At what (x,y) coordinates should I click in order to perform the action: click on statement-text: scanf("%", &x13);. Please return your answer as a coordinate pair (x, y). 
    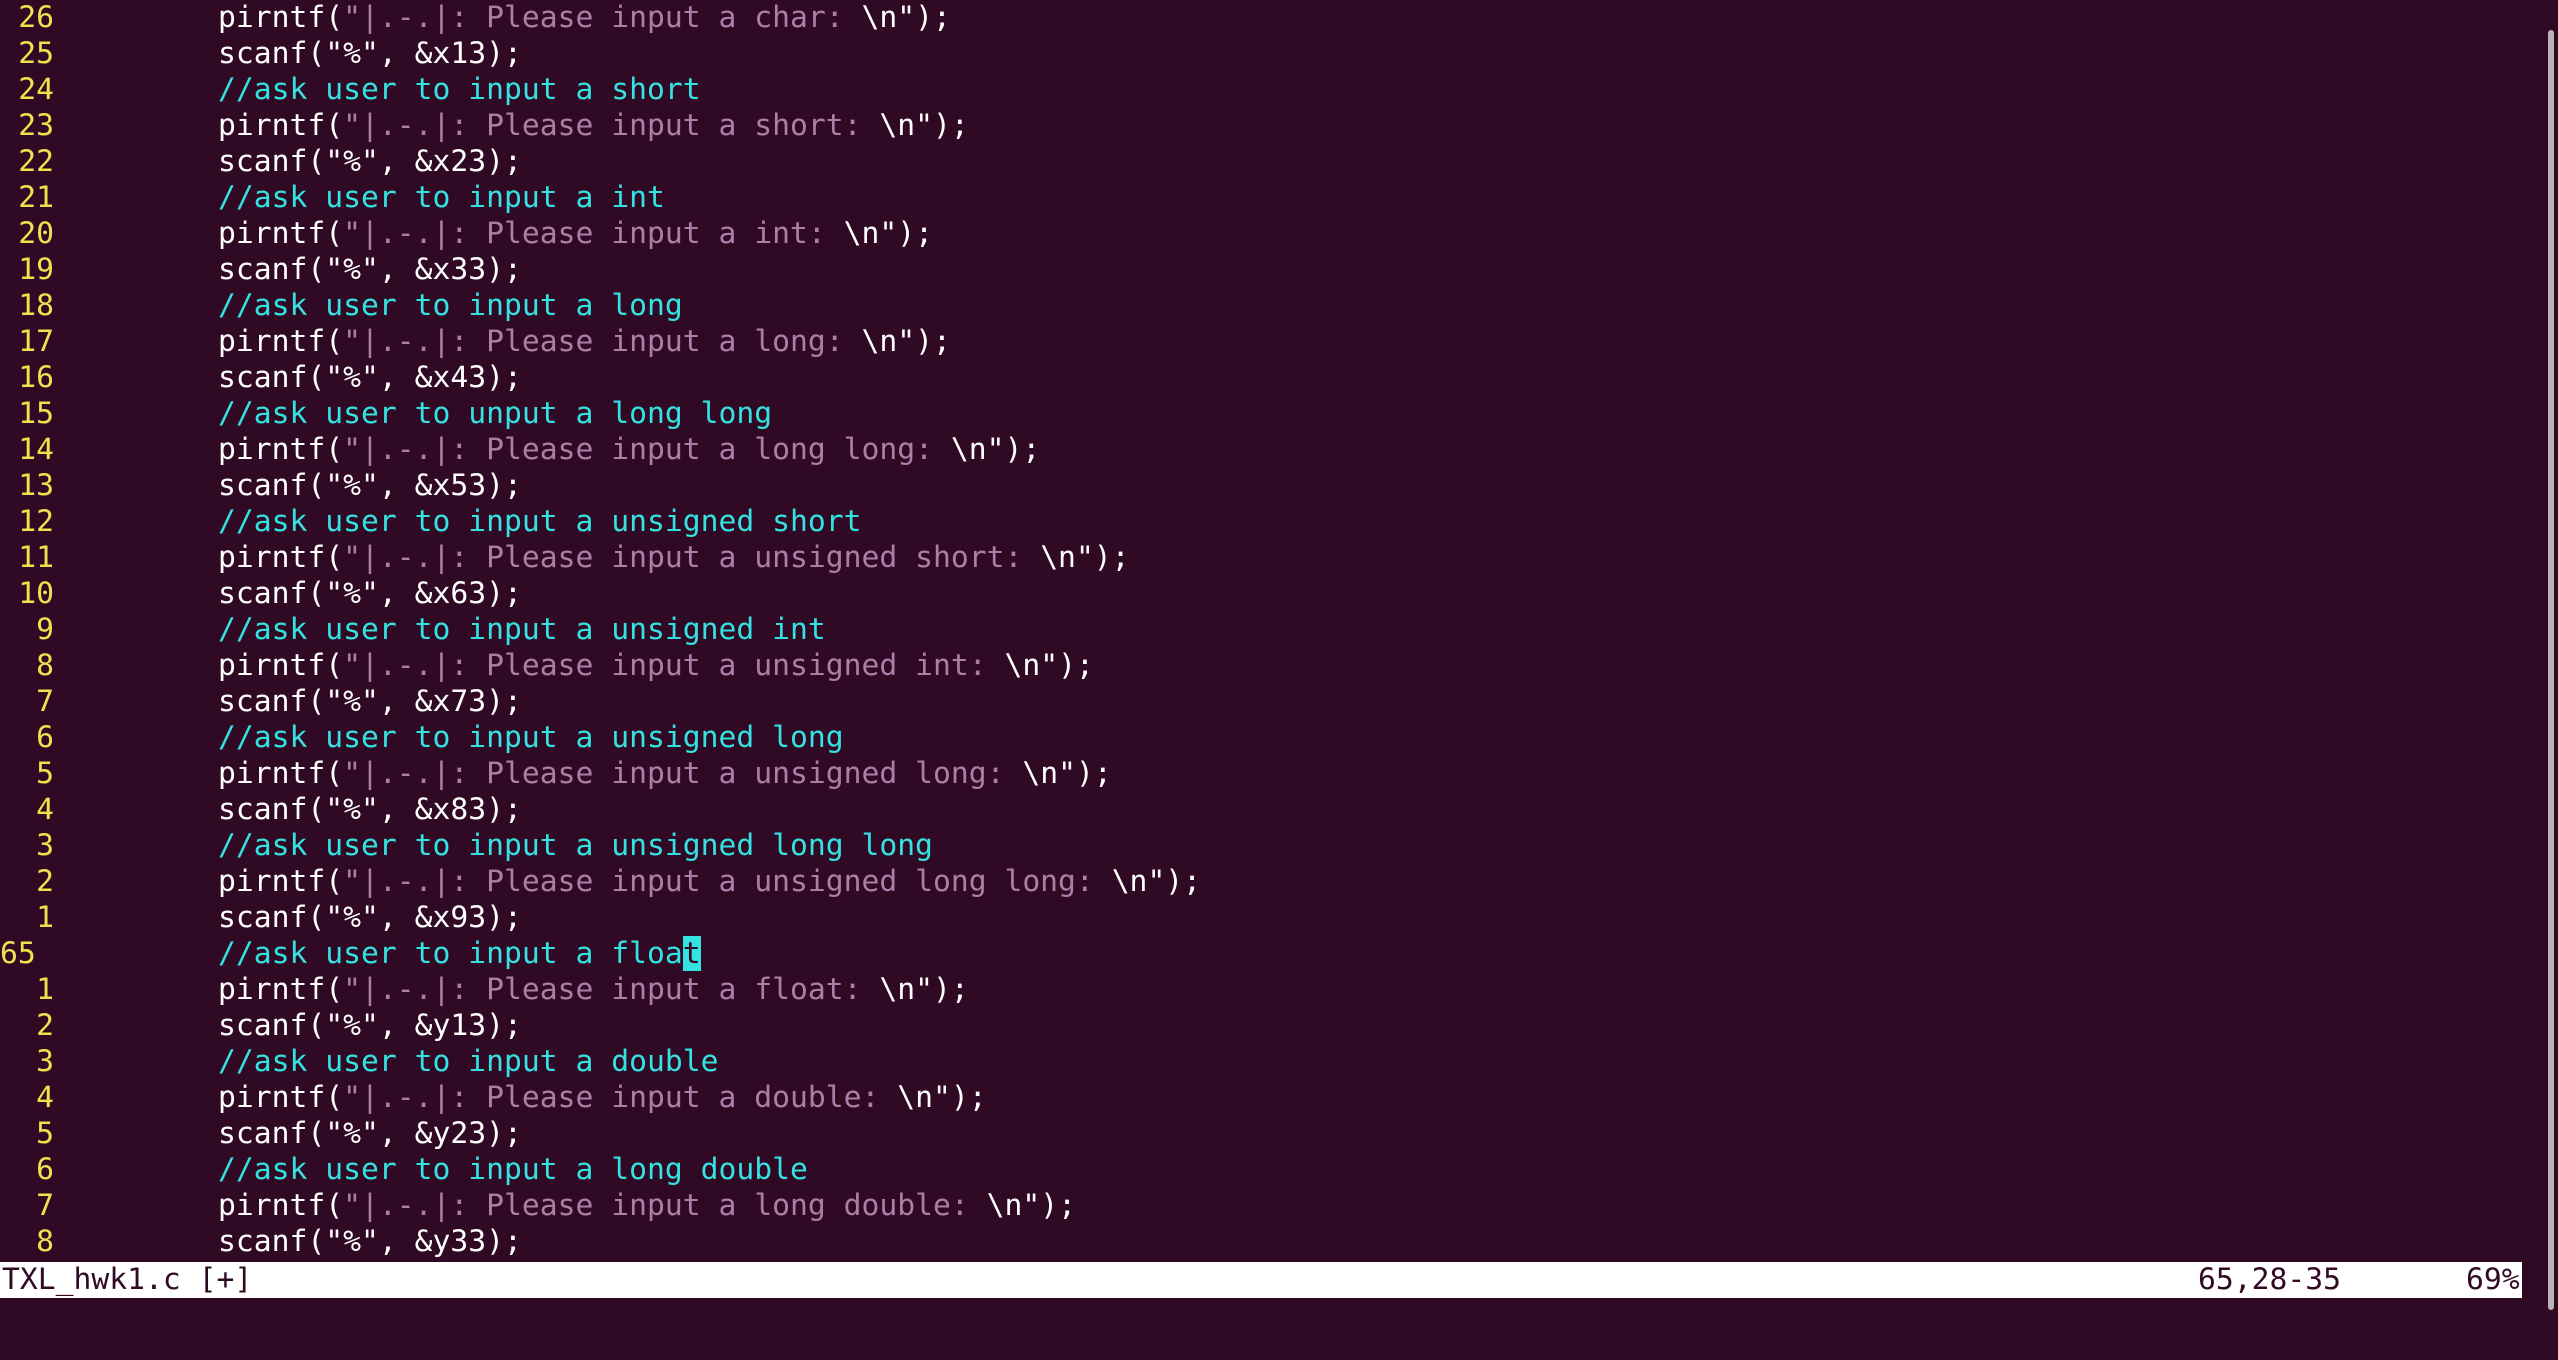
    Looking at the image, I should click on (370, 53).